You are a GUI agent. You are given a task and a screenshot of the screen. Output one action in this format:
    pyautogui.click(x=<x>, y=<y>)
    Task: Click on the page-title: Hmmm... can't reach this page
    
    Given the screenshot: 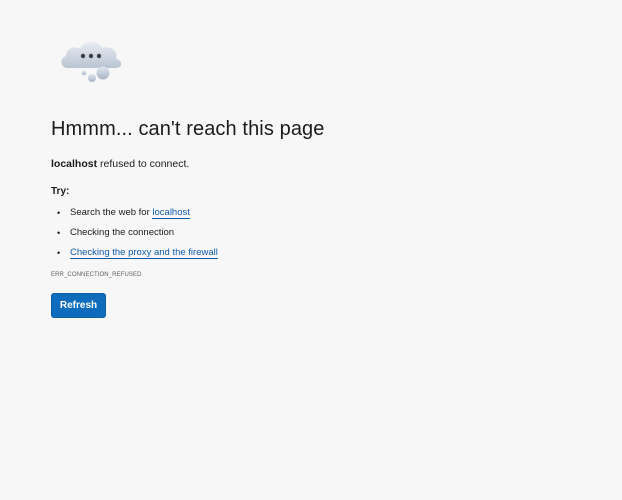 What is the action you would take?
    pyautogui.click(x=188, y=129)
    